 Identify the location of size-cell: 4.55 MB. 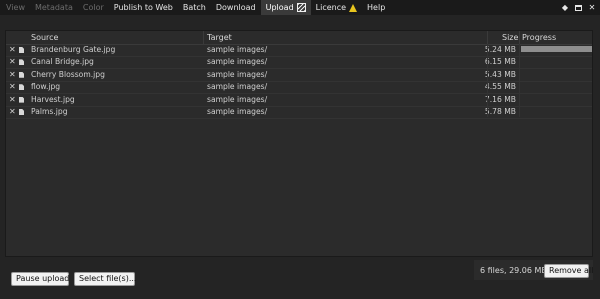
(500, 87).